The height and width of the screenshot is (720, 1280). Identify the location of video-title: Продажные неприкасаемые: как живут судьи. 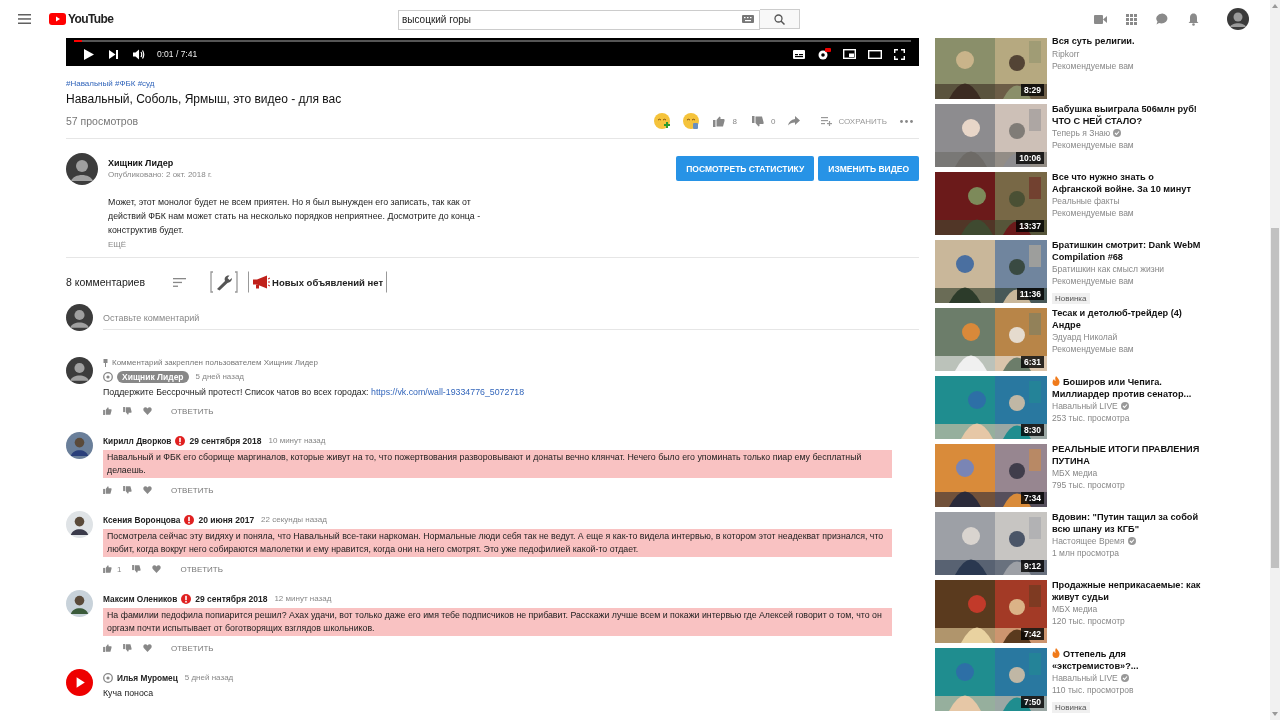
(1127, 591).